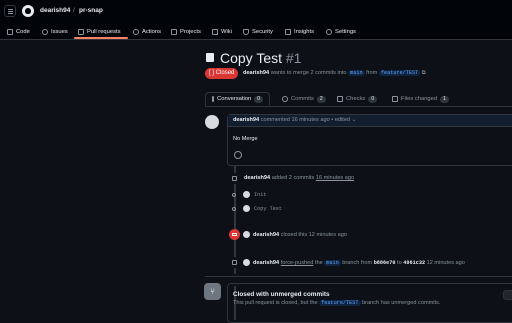 Image resolution: width=512 pixels, height=323 pixels. What do you see at coordinates (136, 32) in the screenshot?
I see `play-icon` at bounding box center [136, 32].